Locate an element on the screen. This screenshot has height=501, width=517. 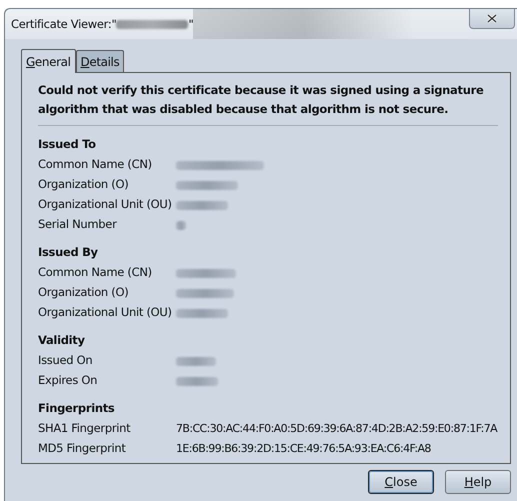
close-icon is located at coordinates (492, 18).